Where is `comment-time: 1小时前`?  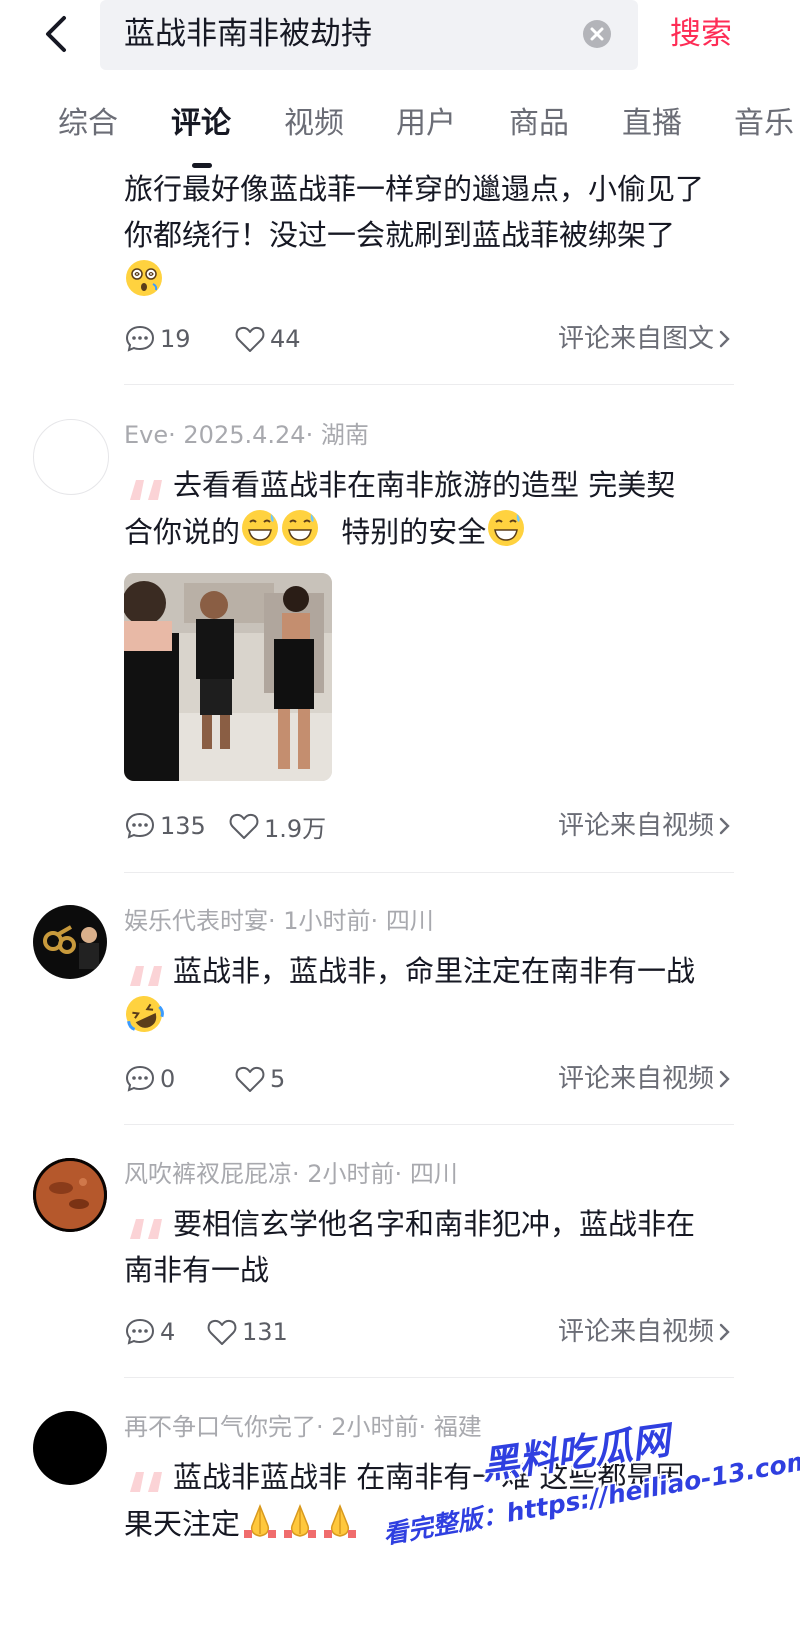
comment-time: 1小时前 is located at coordinates (327, 921).